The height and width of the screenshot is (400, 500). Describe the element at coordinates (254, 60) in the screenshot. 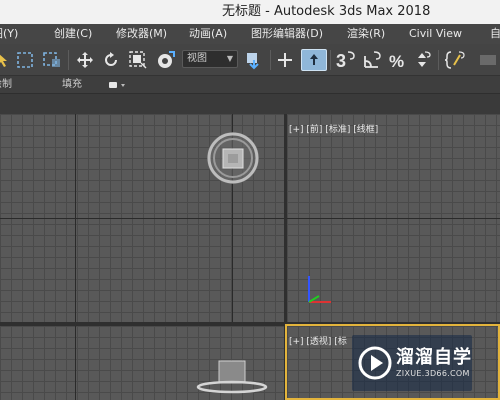

I see `pivot-icon` at that location.